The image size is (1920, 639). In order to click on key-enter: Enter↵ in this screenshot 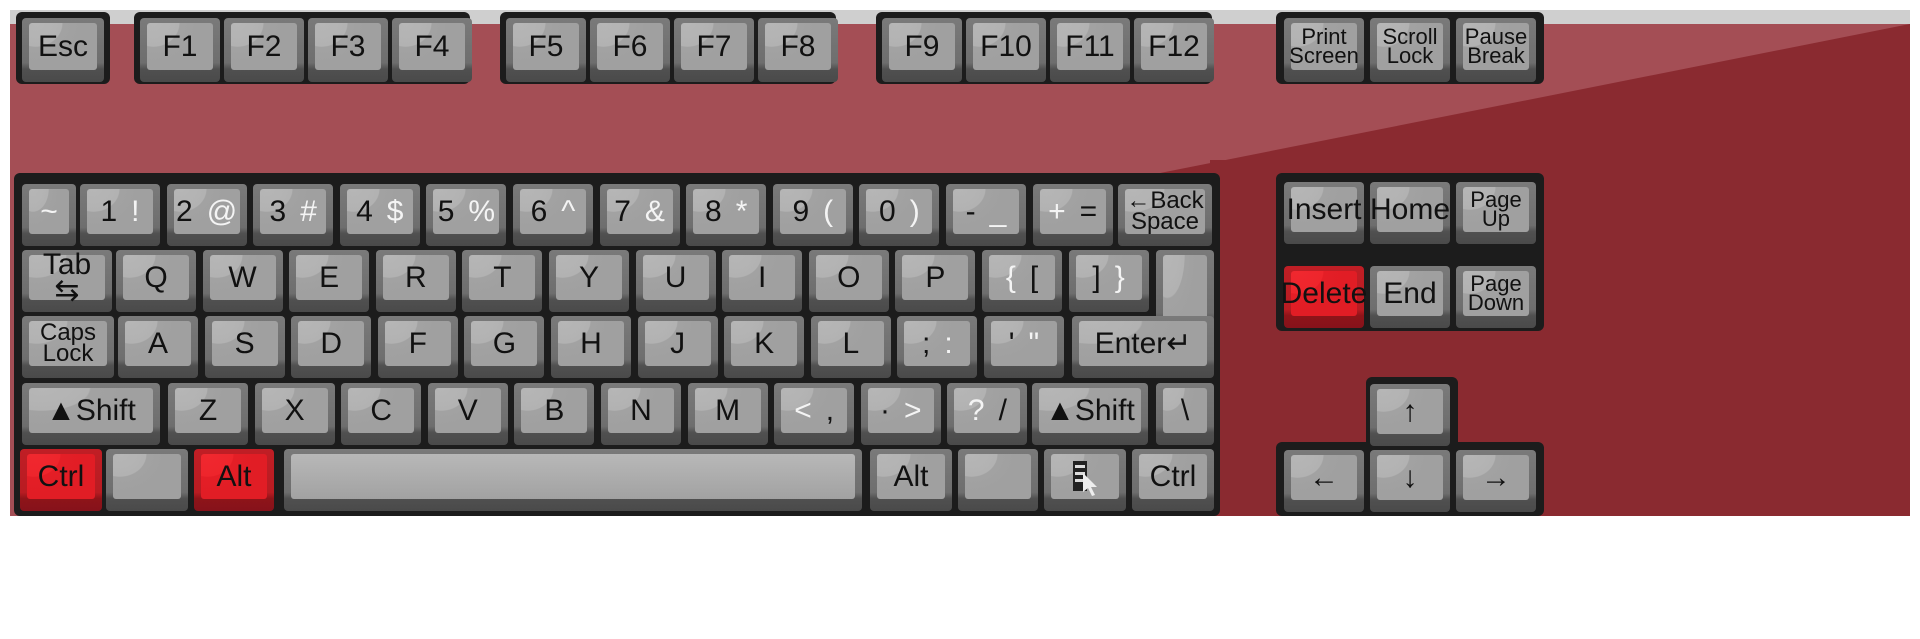, I will do `click(1143, 347)`.